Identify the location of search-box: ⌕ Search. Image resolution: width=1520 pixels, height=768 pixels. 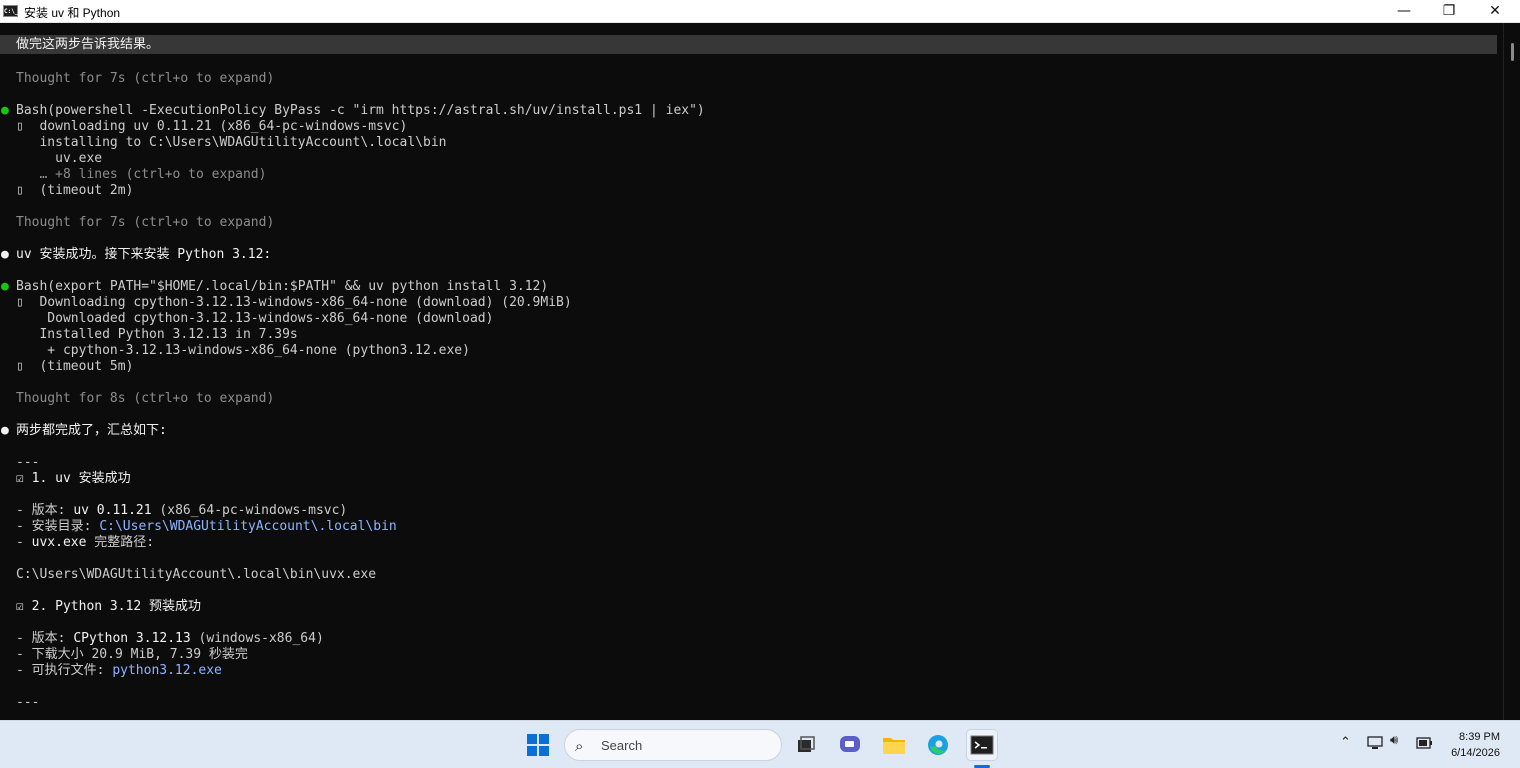
(673, 745).